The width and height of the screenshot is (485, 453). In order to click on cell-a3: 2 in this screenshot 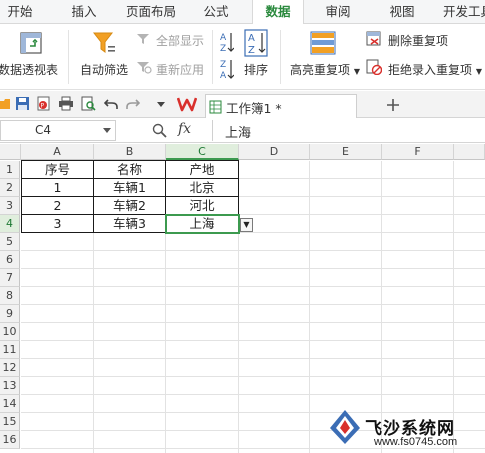, I will do `click(57, 206)`.